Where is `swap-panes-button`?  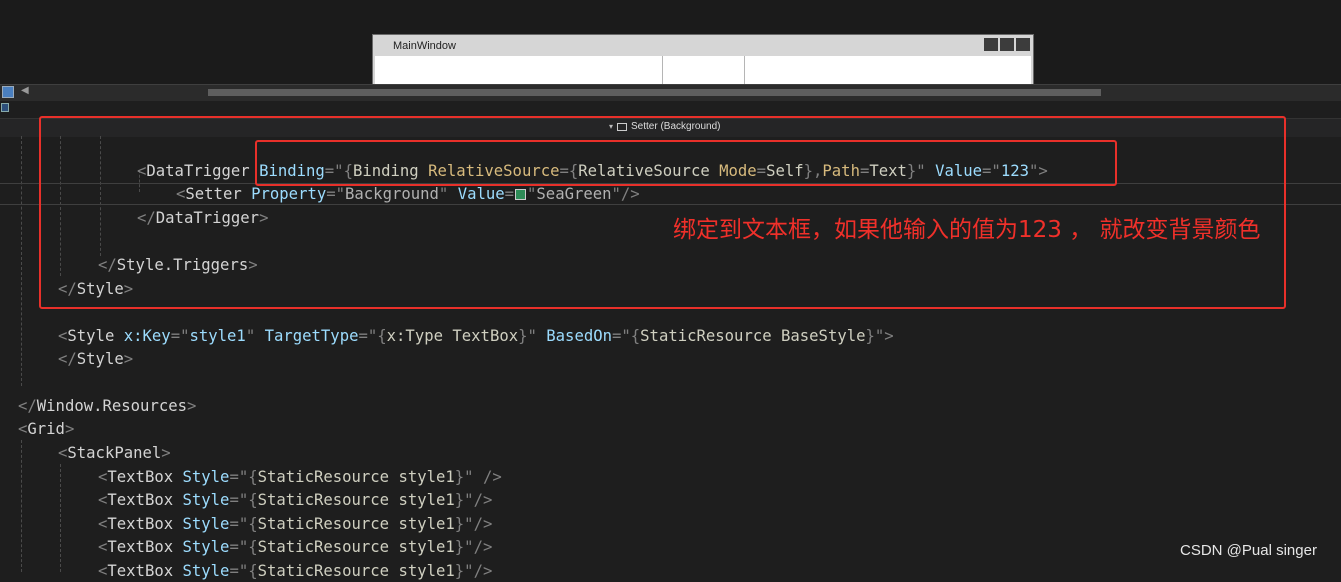
swap-panes-button is located at coordinates (5, 108).